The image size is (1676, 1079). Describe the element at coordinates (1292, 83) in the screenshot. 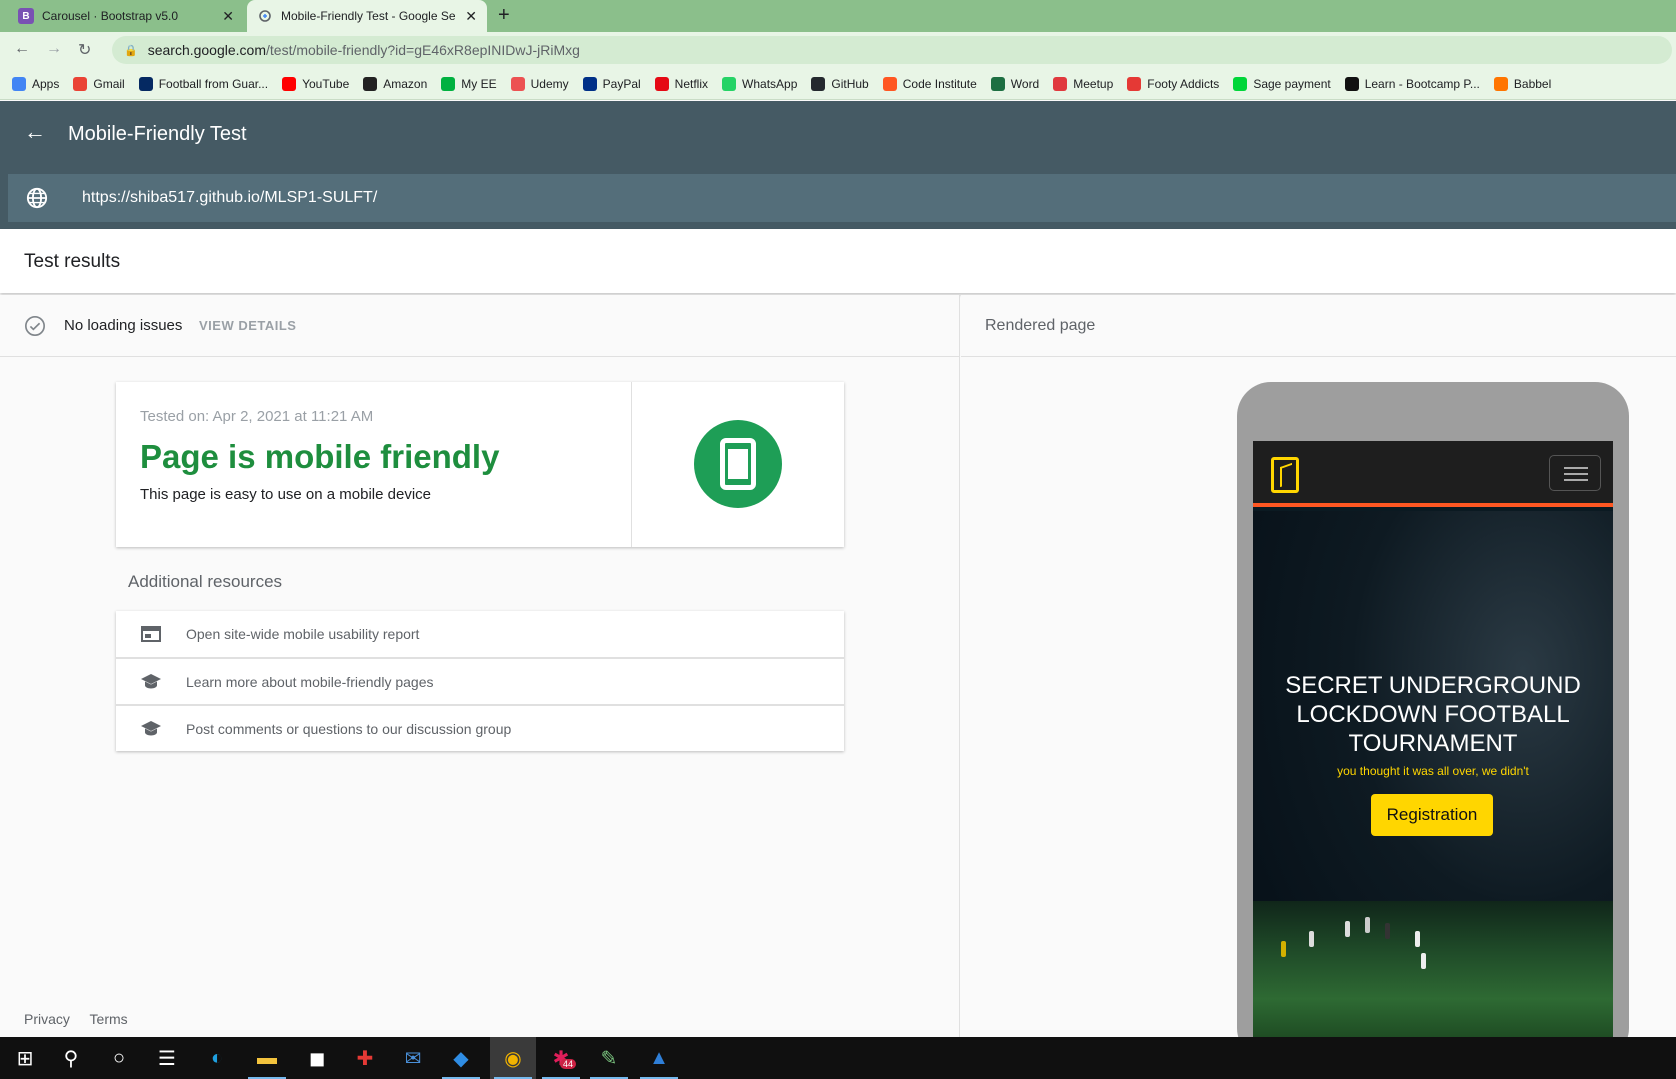

I see `bookmark-label: Sage payment` at that location.